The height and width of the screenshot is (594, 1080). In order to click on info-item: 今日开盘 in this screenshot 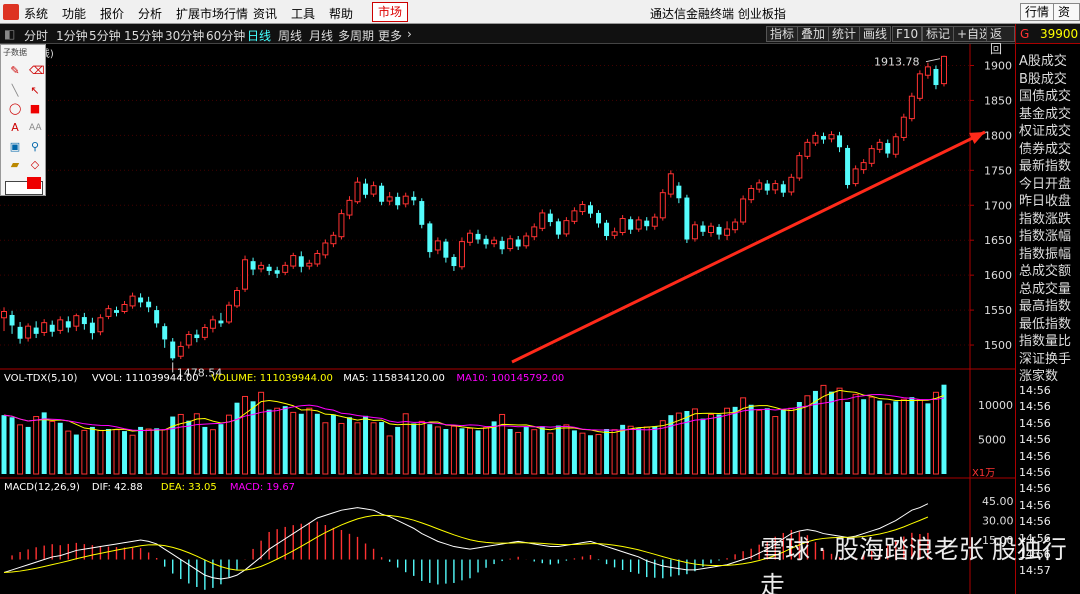, I will do `click(1045, 182)`.